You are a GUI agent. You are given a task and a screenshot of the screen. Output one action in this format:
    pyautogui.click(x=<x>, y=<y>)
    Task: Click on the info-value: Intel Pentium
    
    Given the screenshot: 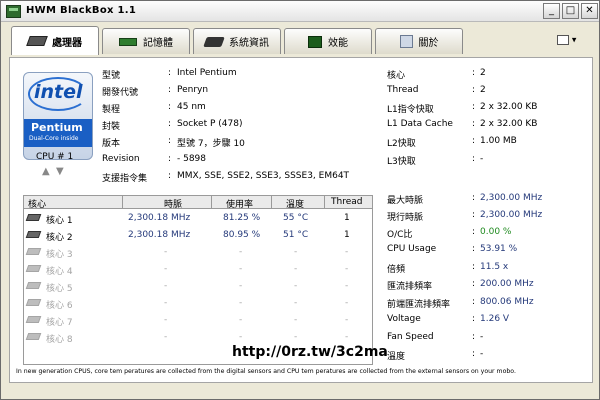 What is the action you would take?
    pyautogui.click(x=207, y=73)
    